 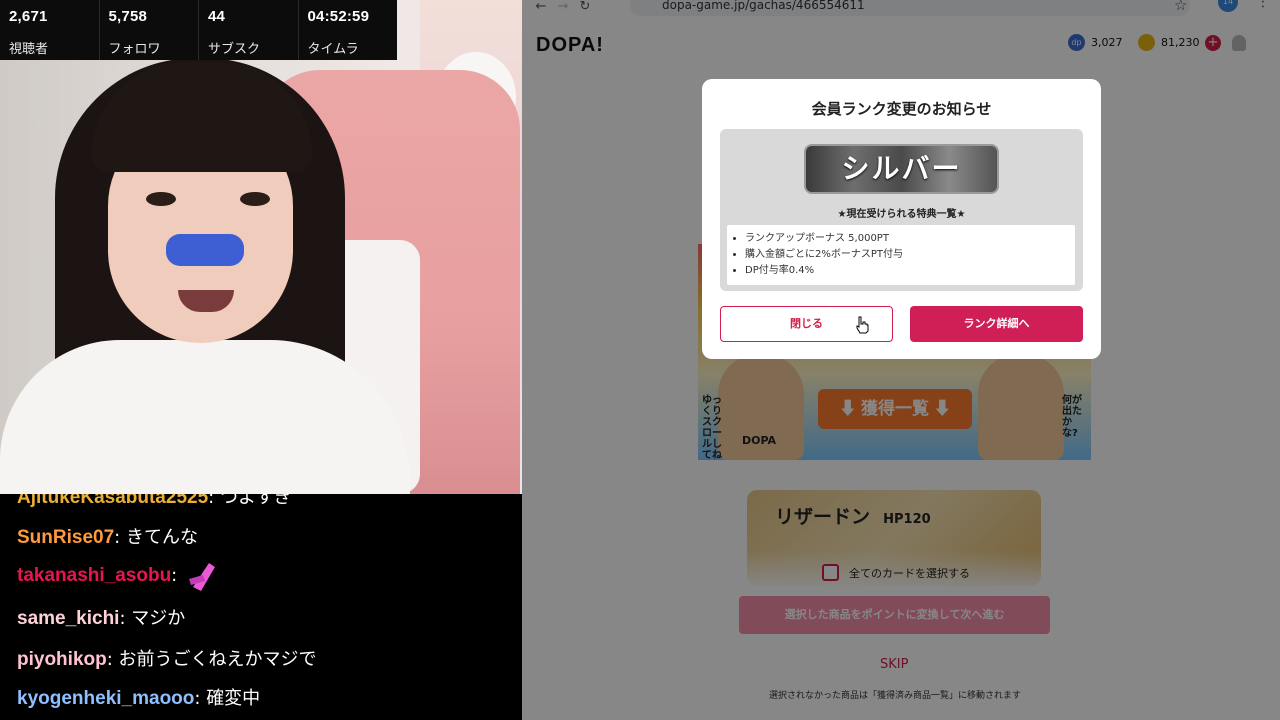 What do you see at coordinates (68, 618) in the screenshot?
I see `chat-username: same_kichi` at bounding box center [68, 618].